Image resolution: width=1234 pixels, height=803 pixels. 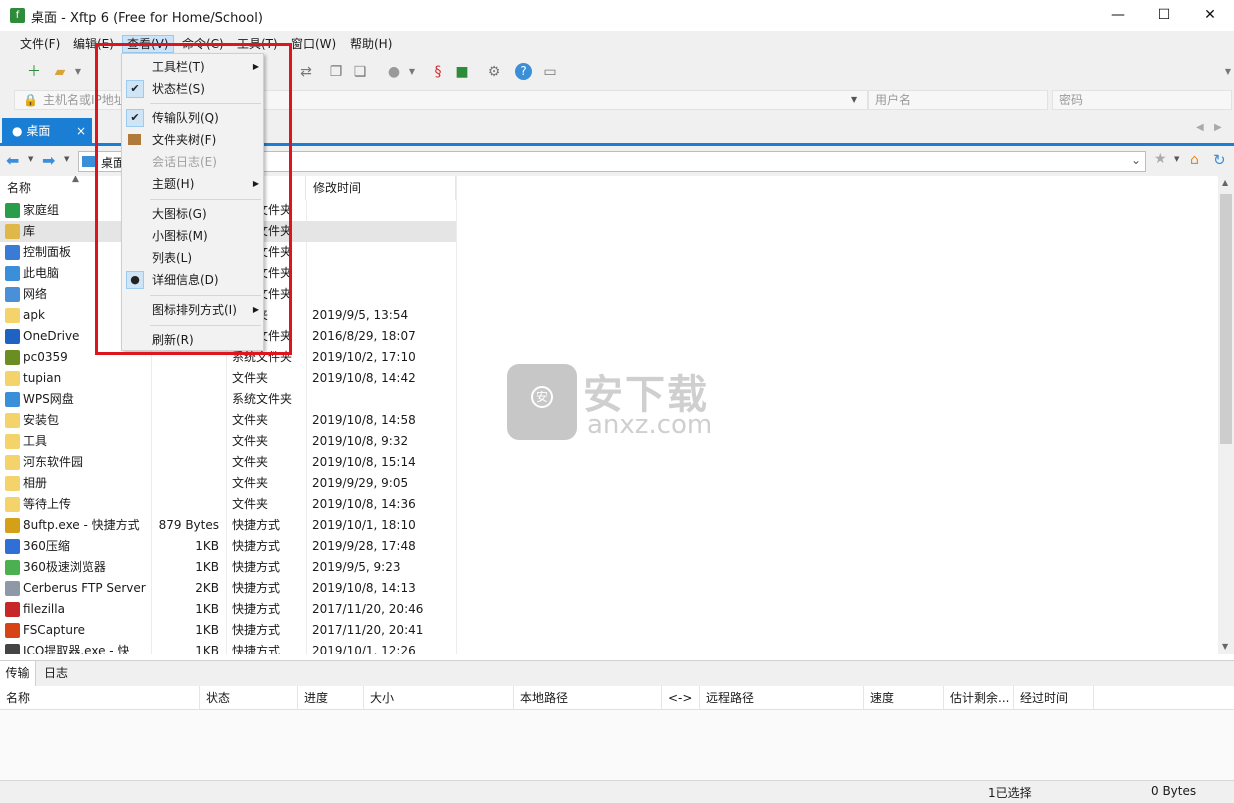 I want to click on transfer-col-size: 大小, so click(x=439, y=698).